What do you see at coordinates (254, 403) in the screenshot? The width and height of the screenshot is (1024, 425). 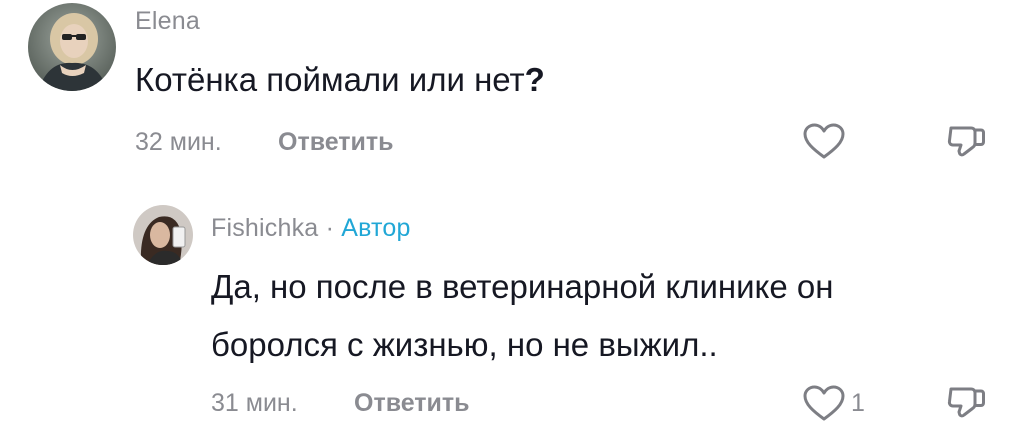 I see `reply-time: 31 мин.` at bounding box center [254, 403].